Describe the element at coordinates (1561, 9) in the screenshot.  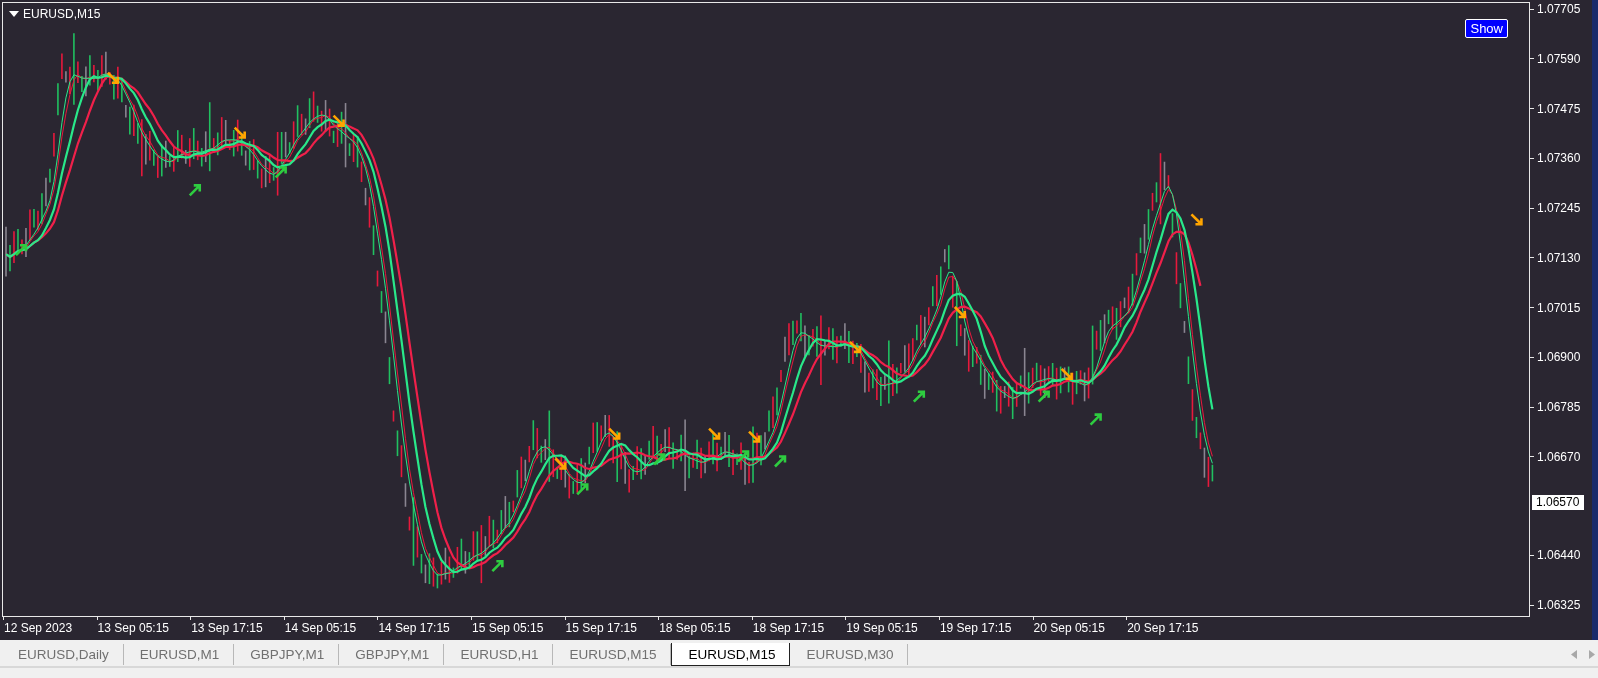
I see `price-axis-label: 1.07705` at that location.